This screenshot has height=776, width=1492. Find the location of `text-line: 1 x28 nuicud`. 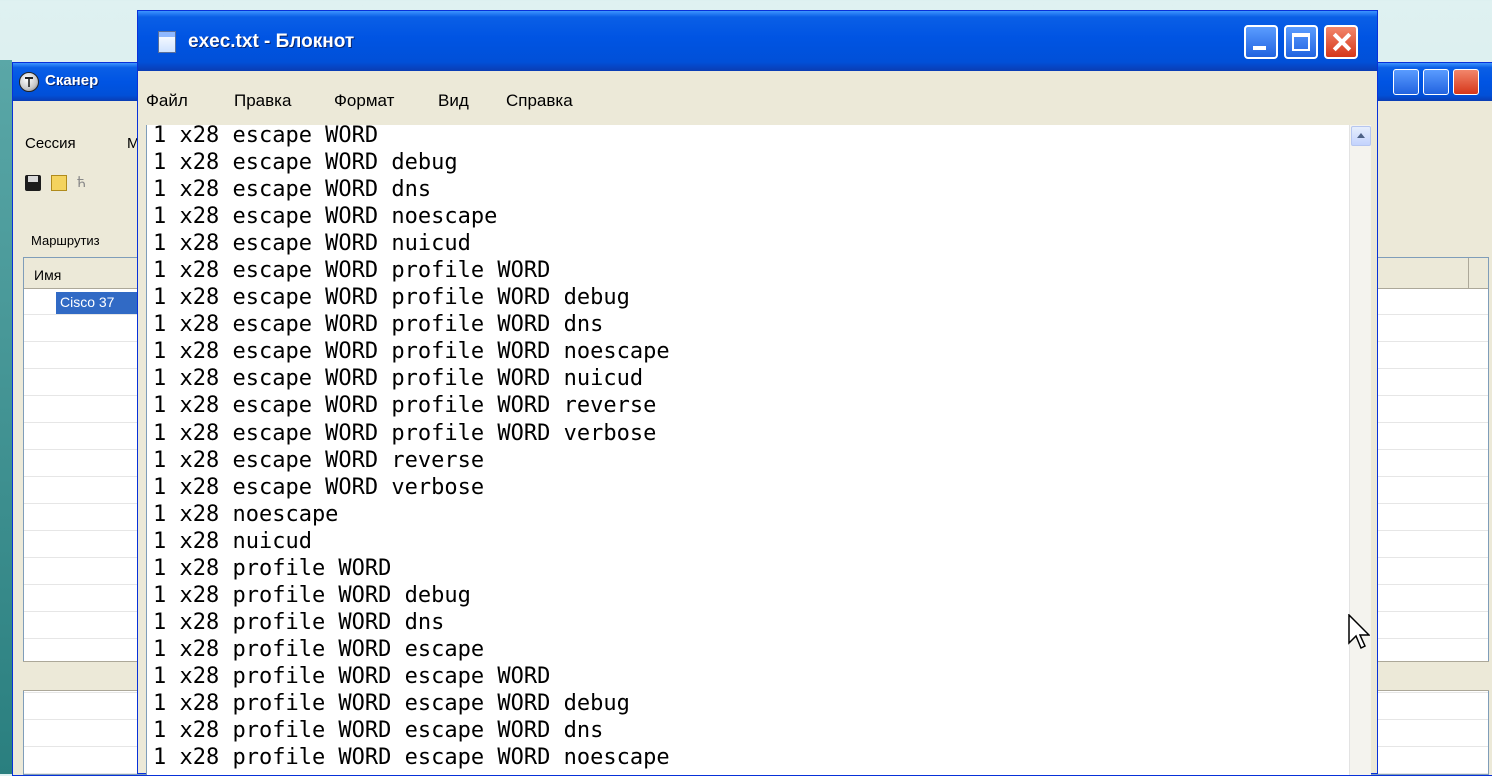

text-line: 1 x28 nuicud is located at coordinates (232, 541).